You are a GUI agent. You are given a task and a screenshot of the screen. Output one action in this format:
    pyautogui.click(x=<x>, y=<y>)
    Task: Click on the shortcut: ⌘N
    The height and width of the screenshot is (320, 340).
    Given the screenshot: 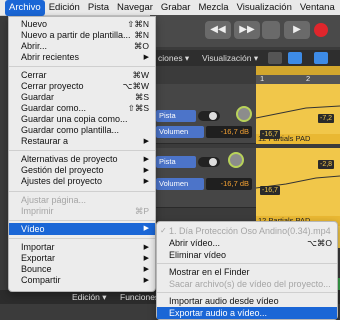 What is the action you would take?
    pyautogui.click(x=141, y=35)
    